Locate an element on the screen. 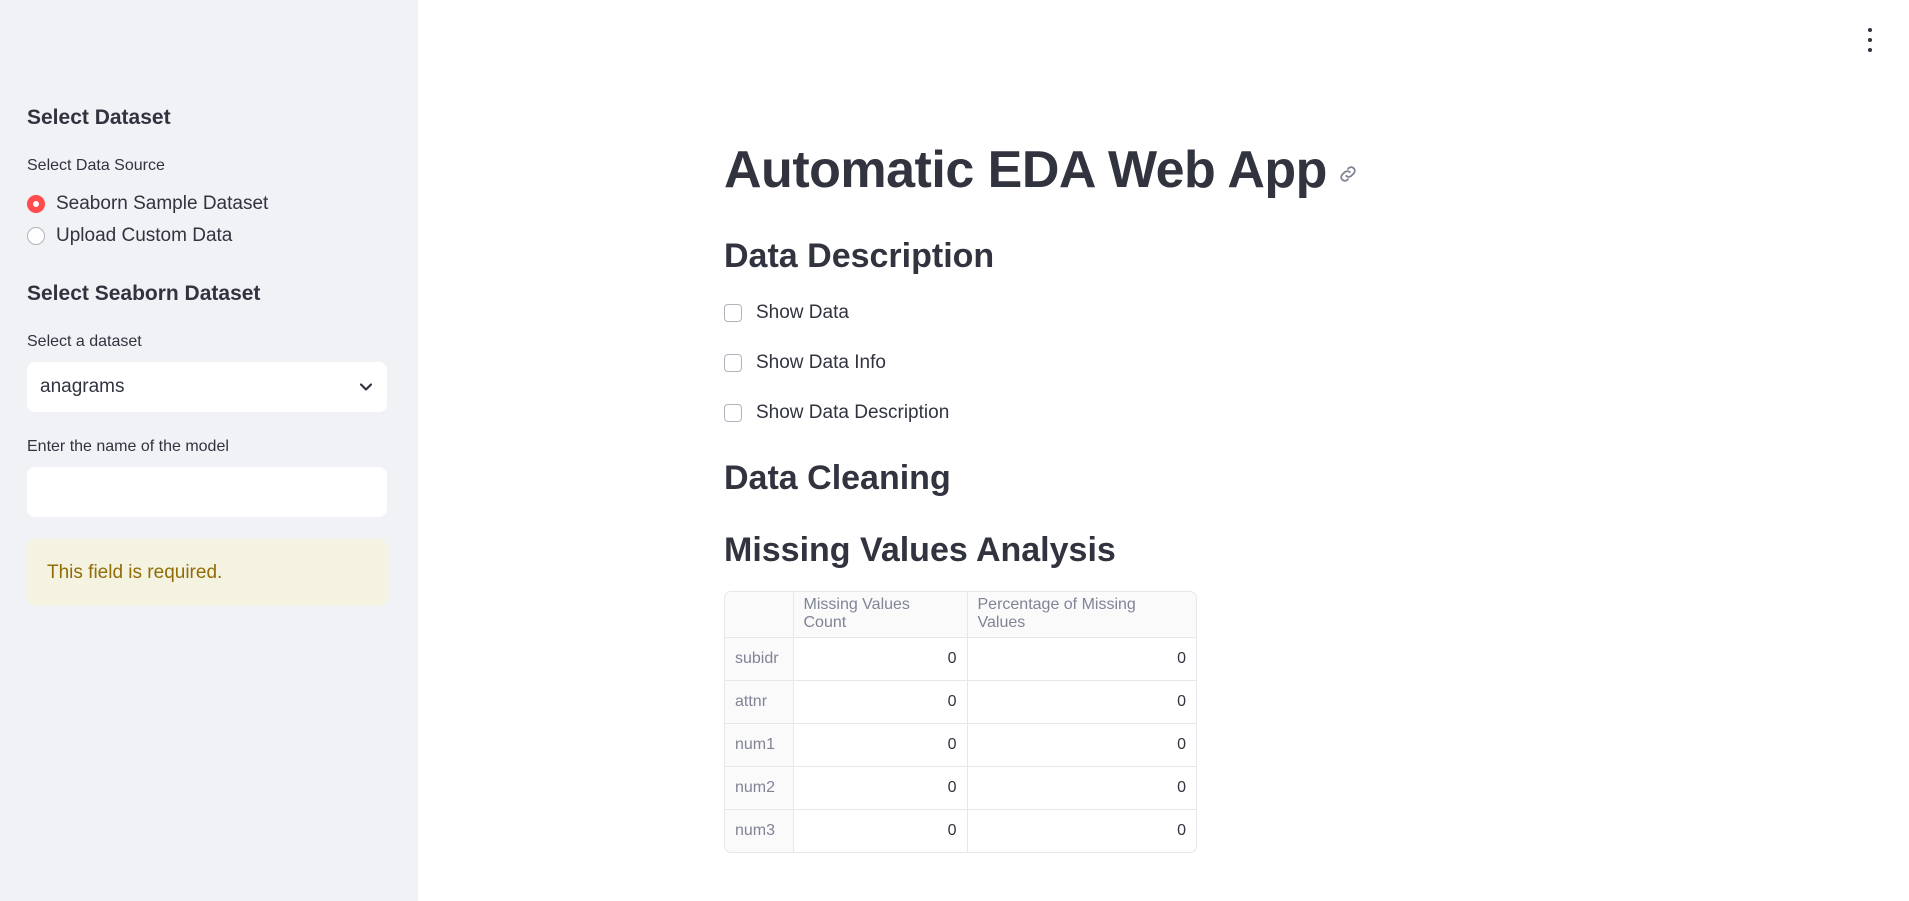  page-title-text: Automatic EDA Web App is located at coordinates (1025, 170).